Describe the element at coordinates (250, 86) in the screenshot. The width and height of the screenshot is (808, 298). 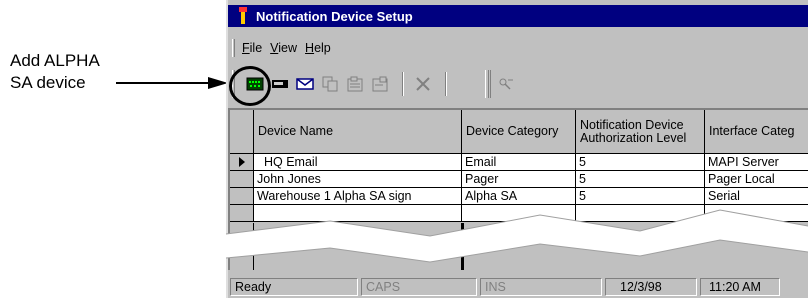
I see `callout-highlight-circle` at that location.